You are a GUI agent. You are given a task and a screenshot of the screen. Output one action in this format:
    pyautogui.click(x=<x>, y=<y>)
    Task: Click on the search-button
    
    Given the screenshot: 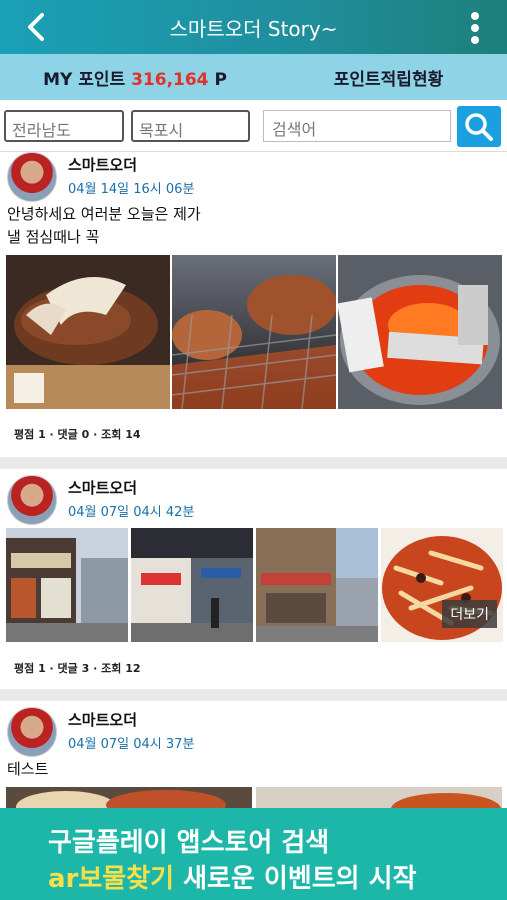 What is the action you would take?
    pyautogui.click(x=479, y=126)
    